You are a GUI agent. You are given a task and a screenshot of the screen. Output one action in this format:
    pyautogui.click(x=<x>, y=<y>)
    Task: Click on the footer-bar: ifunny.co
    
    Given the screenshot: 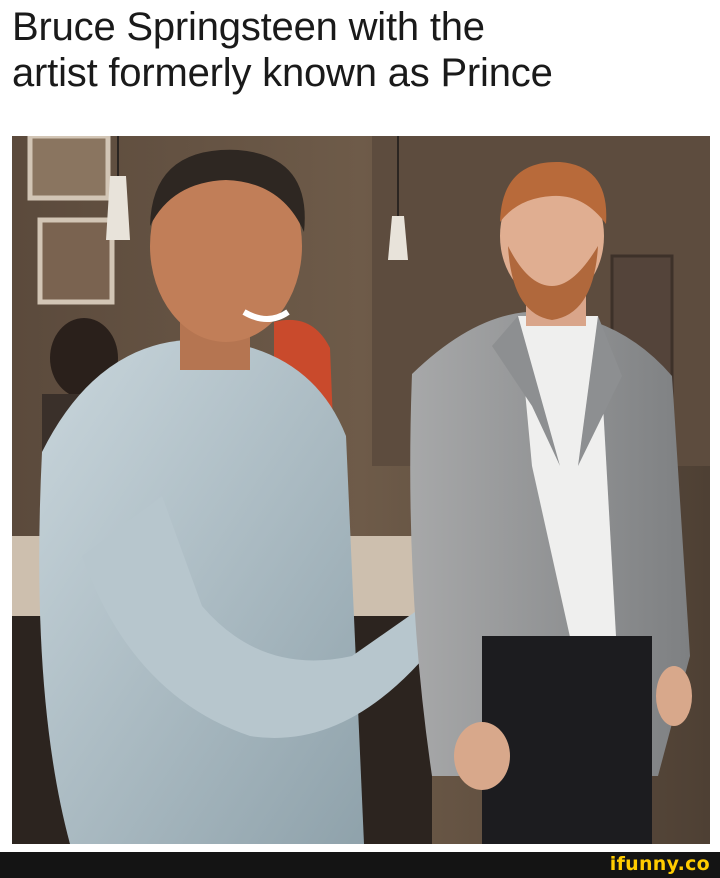 What is the action you would take?
    pyautogui.click(x=360, y=865)
    